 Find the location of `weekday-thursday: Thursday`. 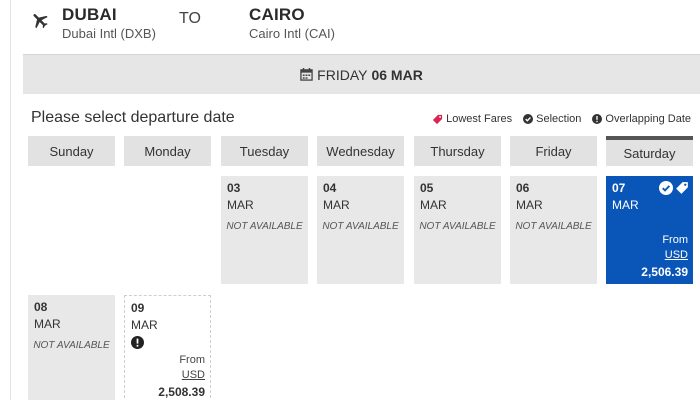

weekday-thursday: Thursday is located at coordinates (457, 151).